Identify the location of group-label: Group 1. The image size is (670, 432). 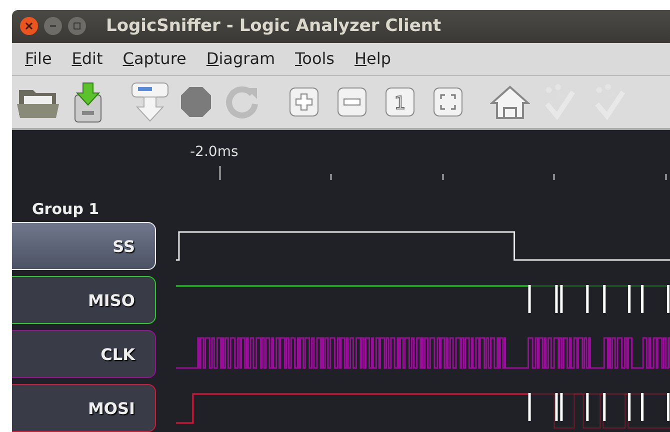
(66, 209).